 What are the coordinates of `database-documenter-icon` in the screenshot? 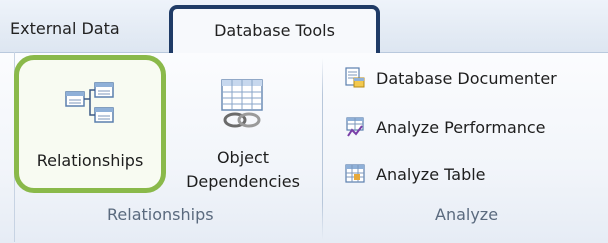 It's located at (355, 77).